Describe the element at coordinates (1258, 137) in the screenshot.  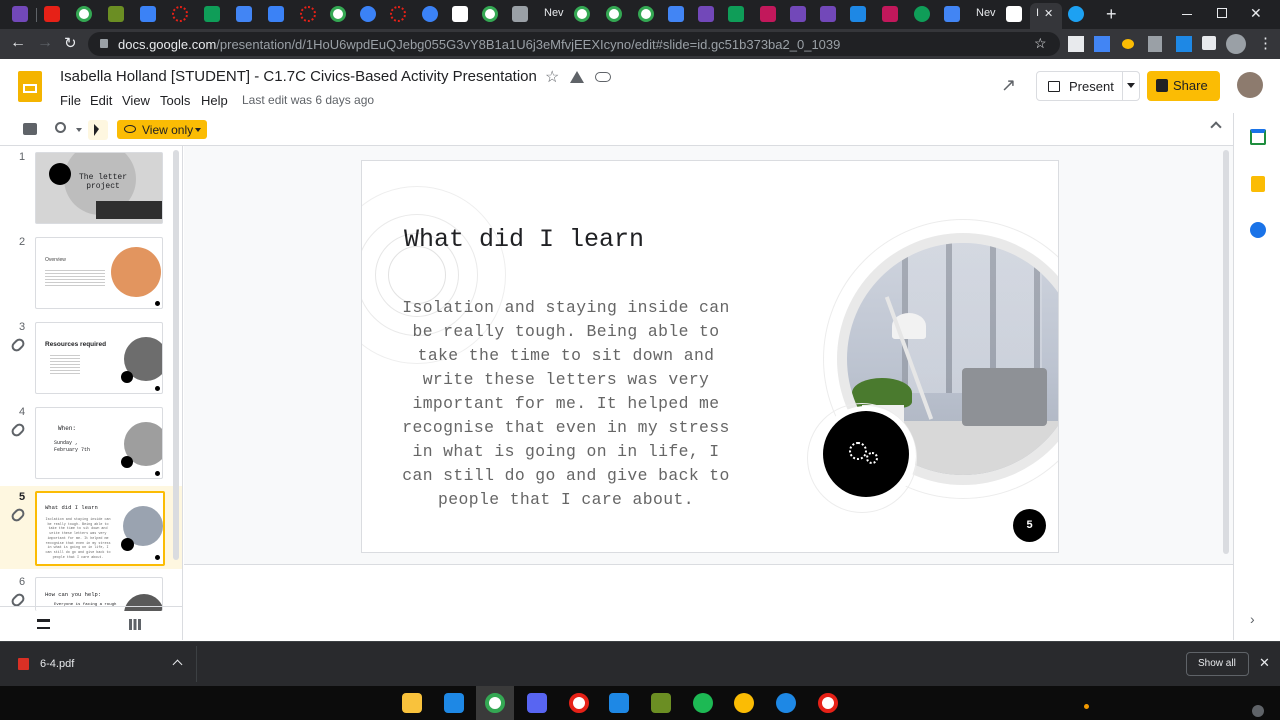
I see `calendar-icon` at that location.